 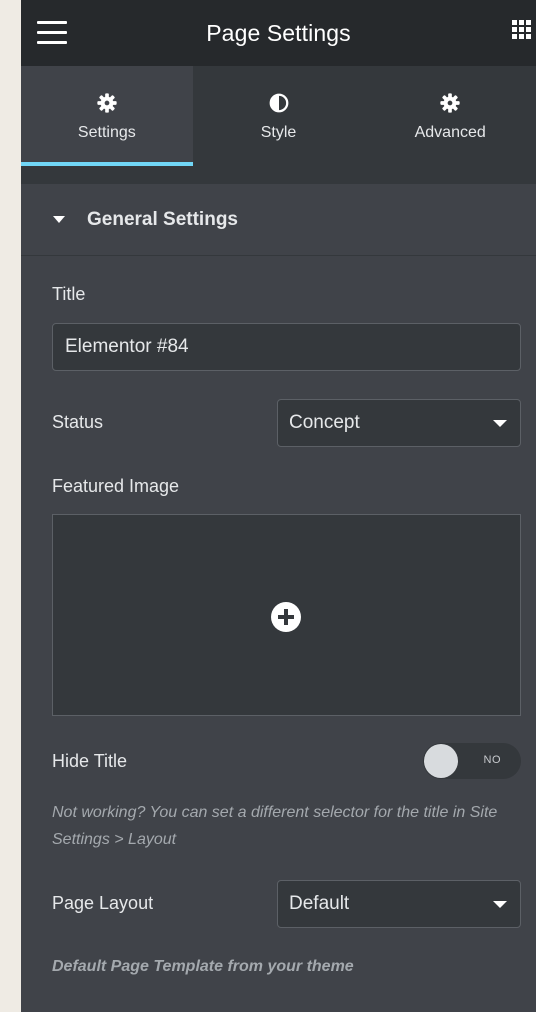 I want to click on tab-style: Style, so click(x=279, y=116).